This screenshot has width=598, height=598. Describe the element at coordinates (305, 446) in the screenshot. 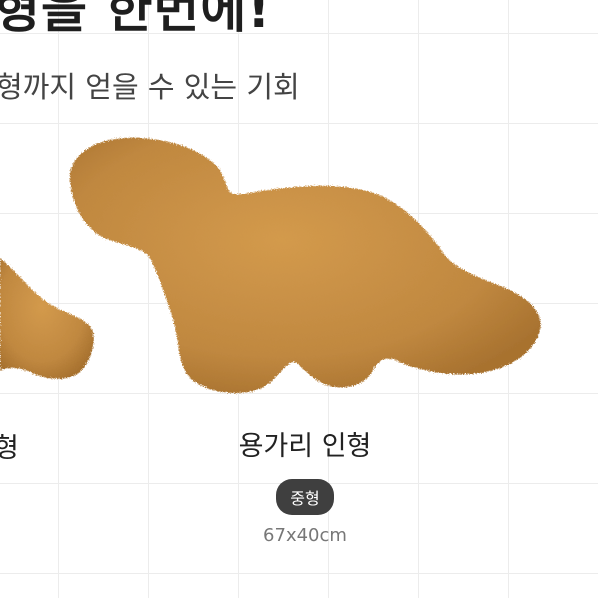

I see `product-name: 용가리 인형` at that location.